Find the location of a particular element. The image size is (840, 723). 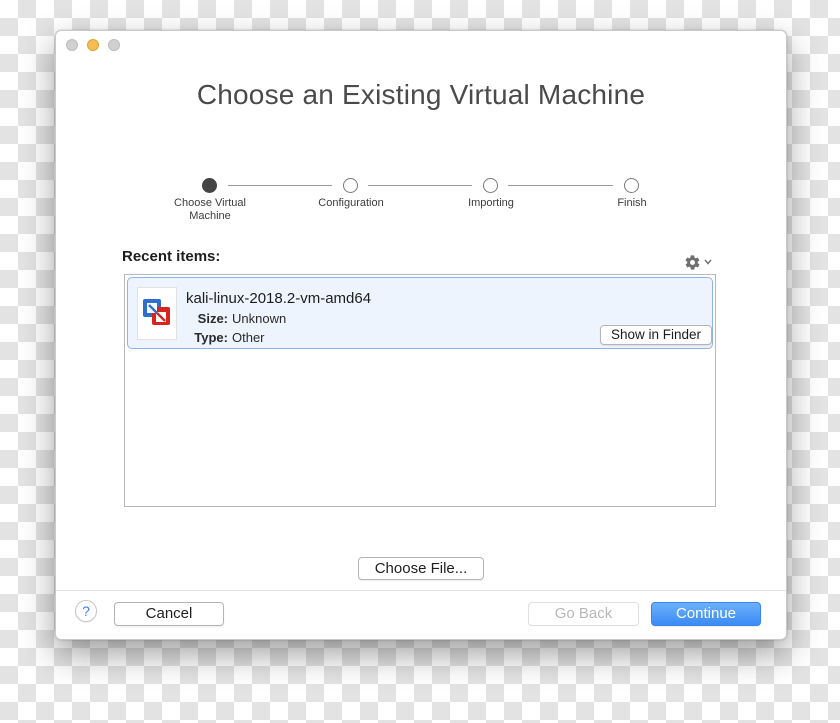

step-label-configuration: Configuration is located at coordinates (351, 203).